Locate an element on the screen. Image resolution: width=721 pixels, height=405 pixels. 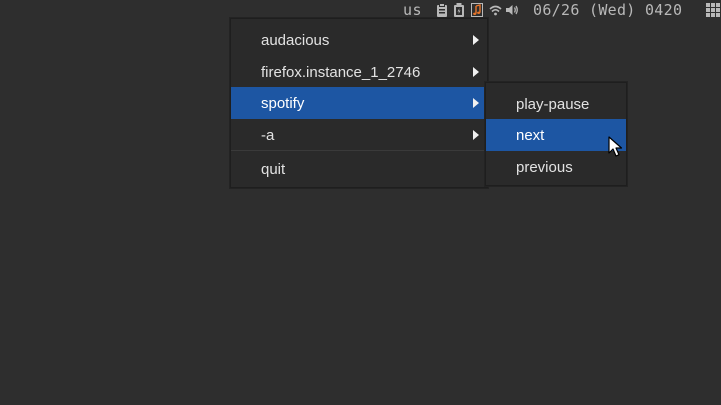
music-note-icon is located at coordinates (477, 10).